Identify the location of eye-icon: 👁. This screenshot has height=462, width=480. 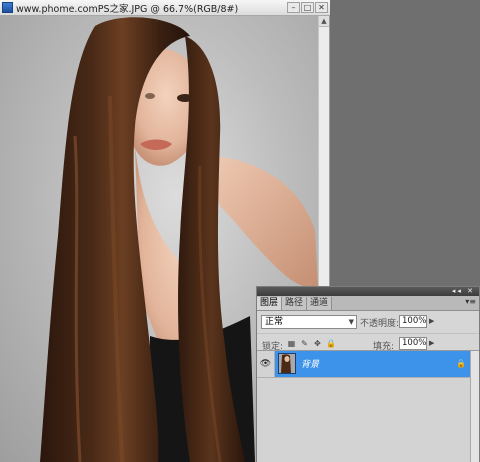
(266, 364).